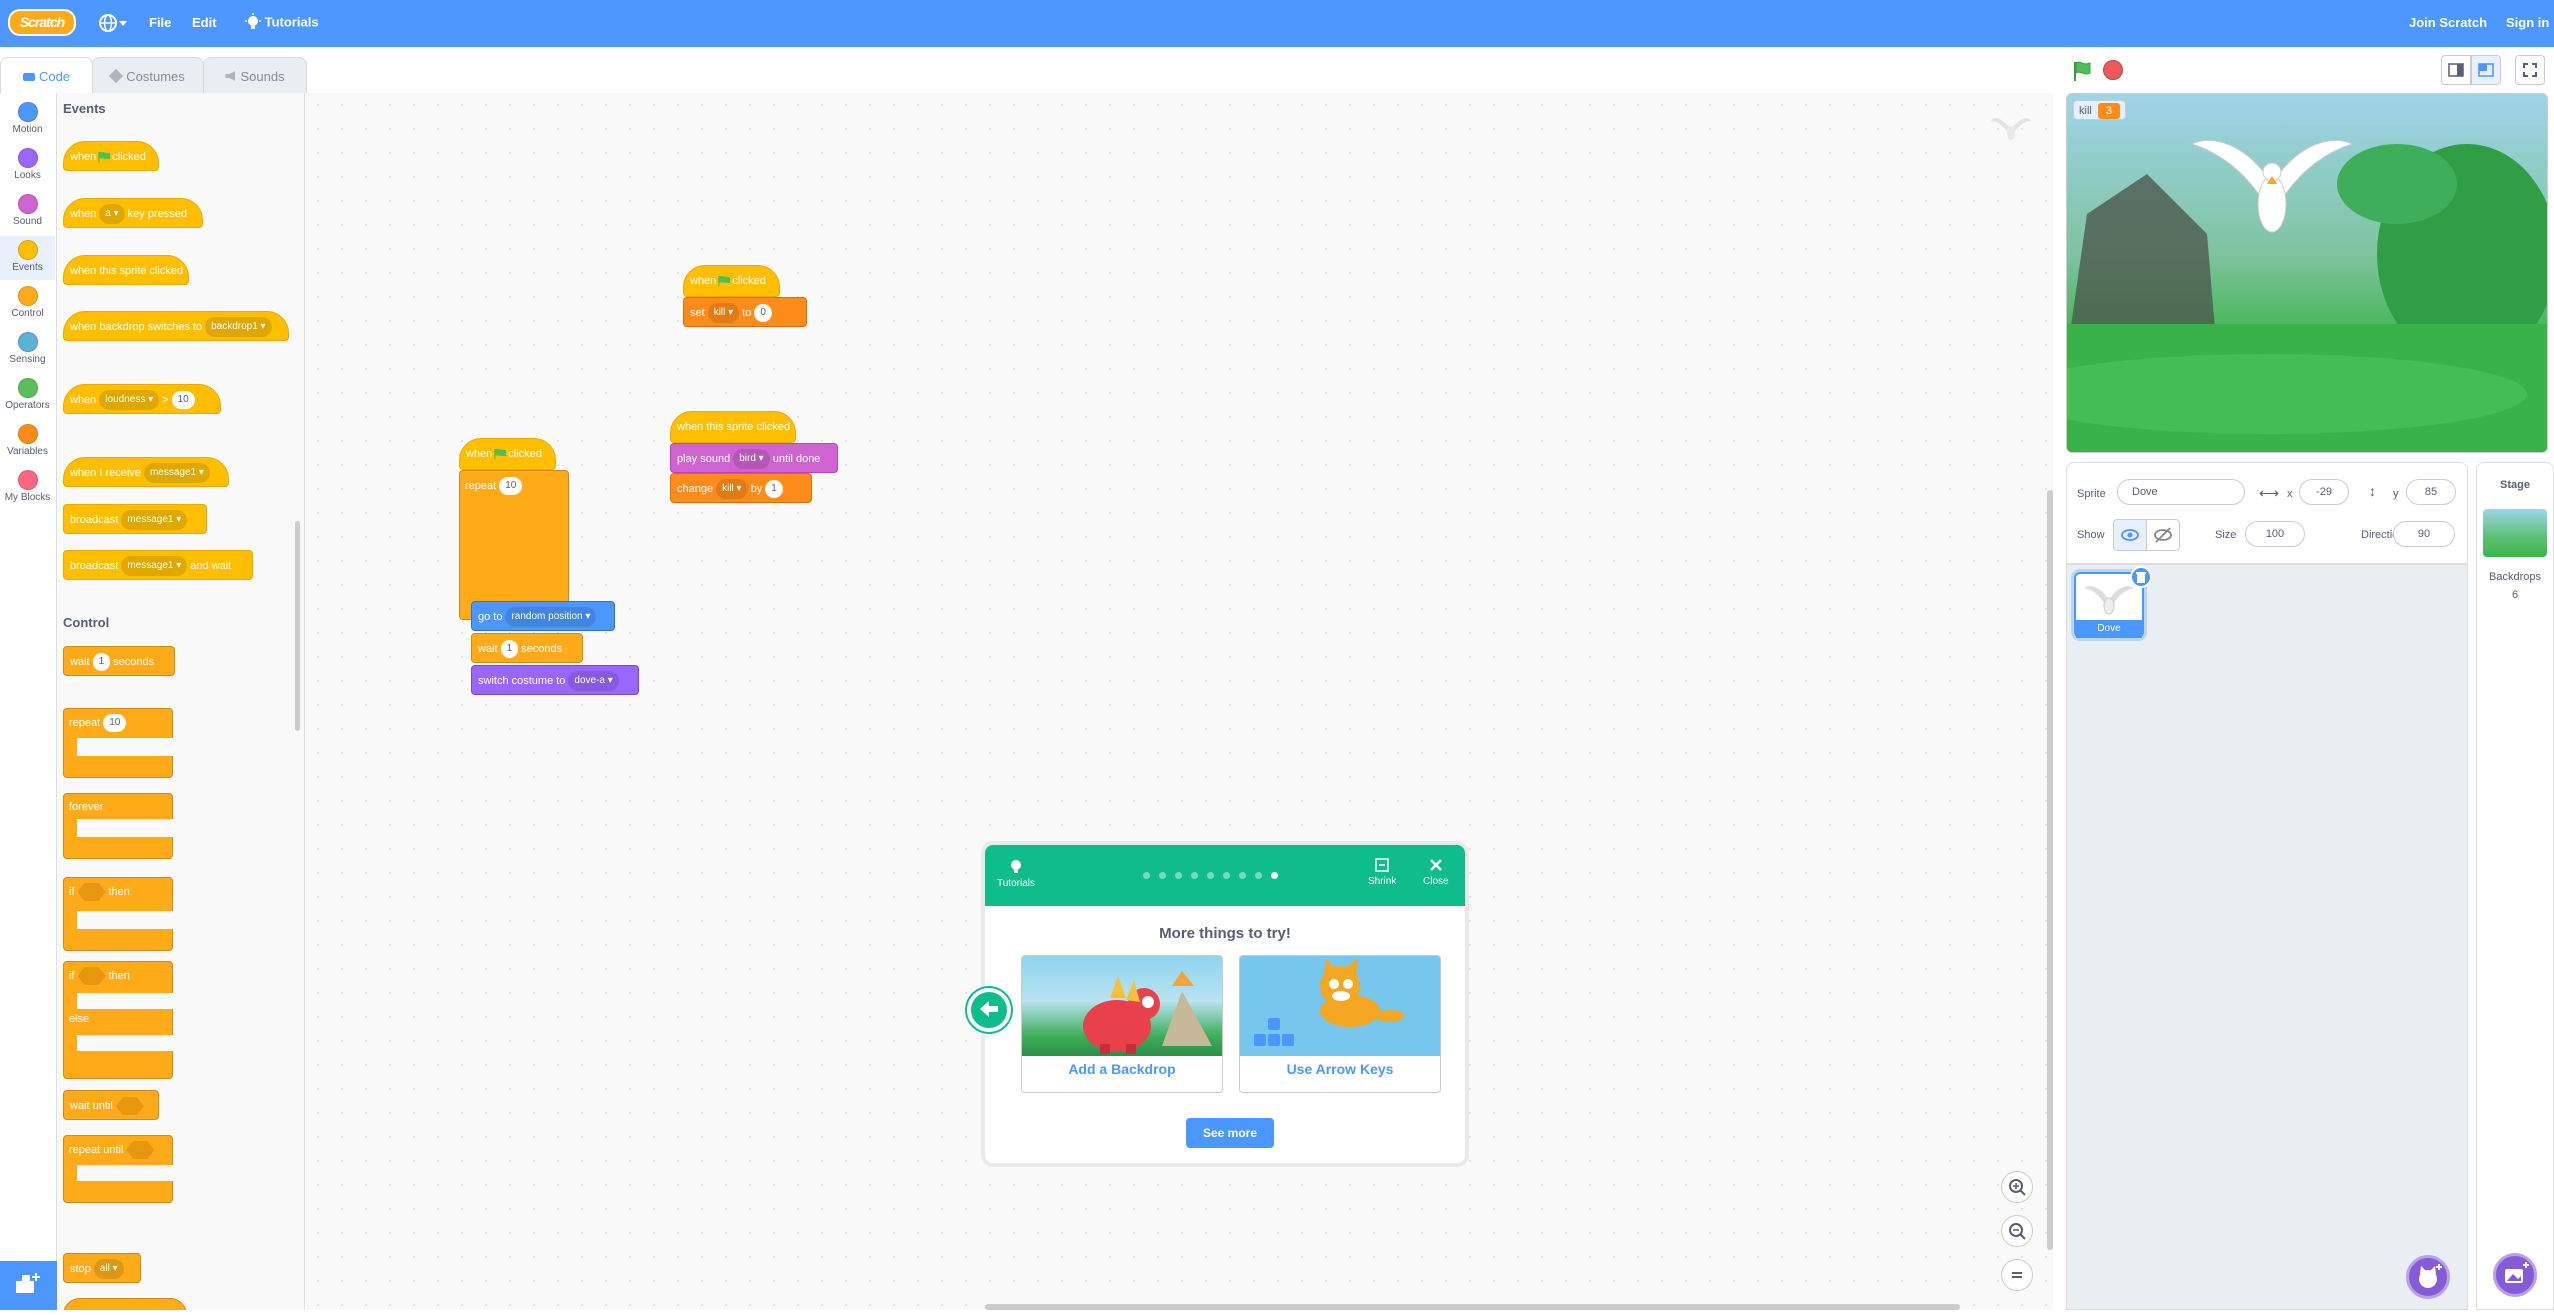  What do you see at coordinates (2428, 1277) in the screenshot?
I see `choose-sprite-button` at bounding box center [2428, 1277].